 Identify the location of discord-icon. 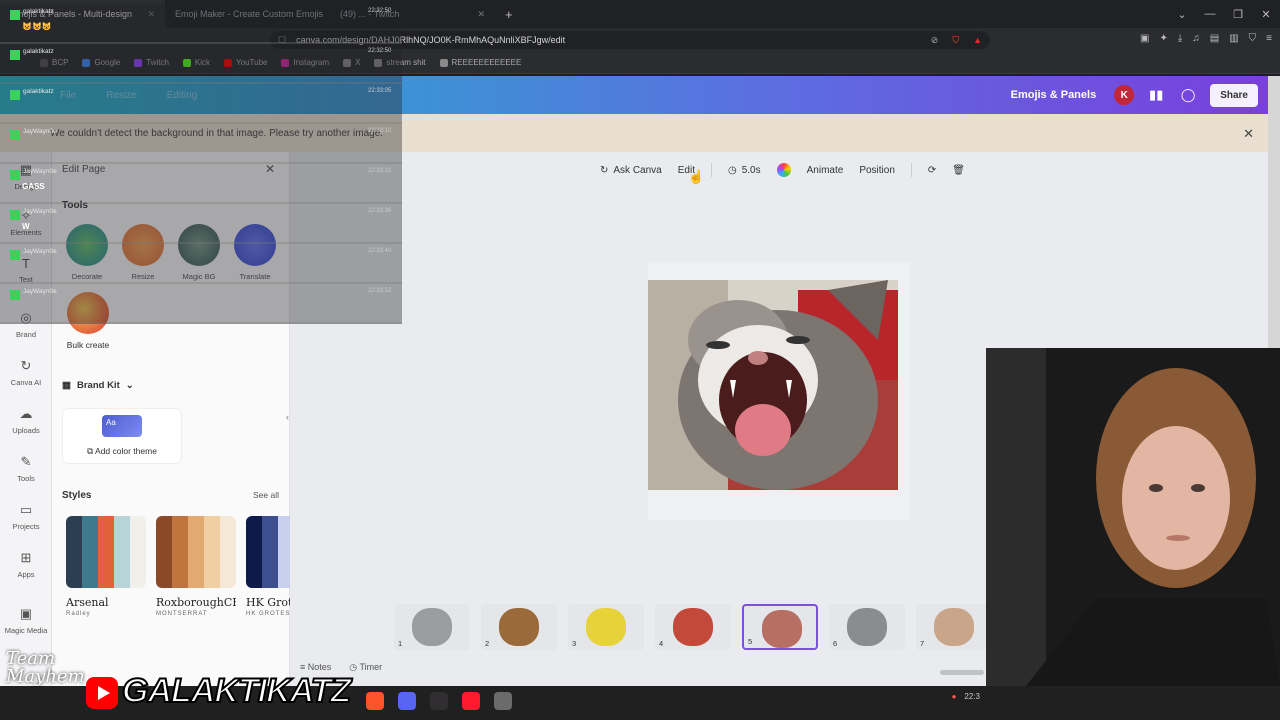
(407, 701).